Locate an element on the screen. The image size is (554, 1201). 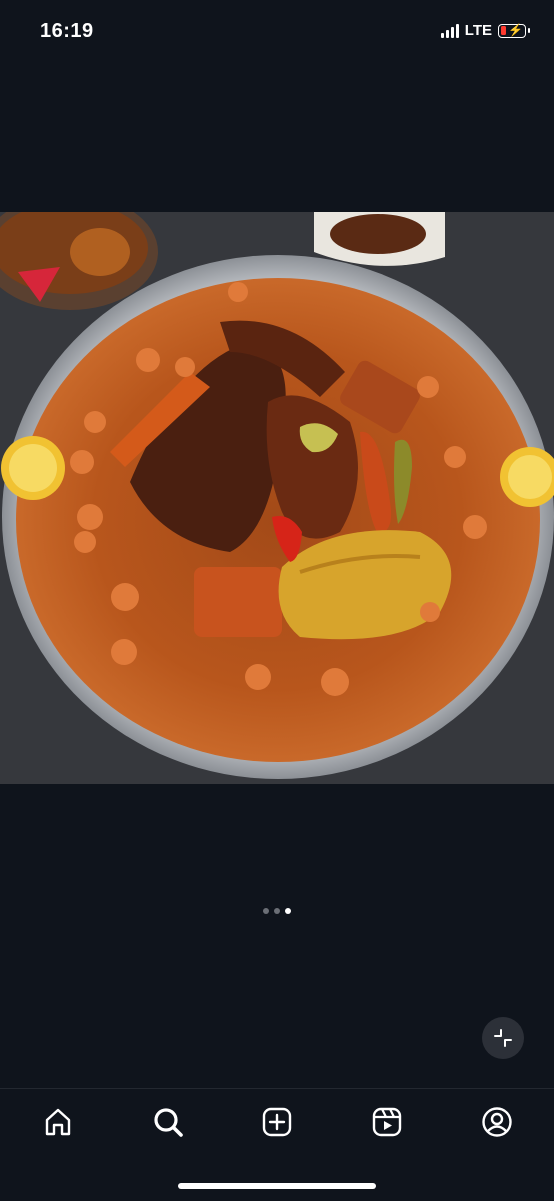
tab-profile is located at coordinates (497, 1122).